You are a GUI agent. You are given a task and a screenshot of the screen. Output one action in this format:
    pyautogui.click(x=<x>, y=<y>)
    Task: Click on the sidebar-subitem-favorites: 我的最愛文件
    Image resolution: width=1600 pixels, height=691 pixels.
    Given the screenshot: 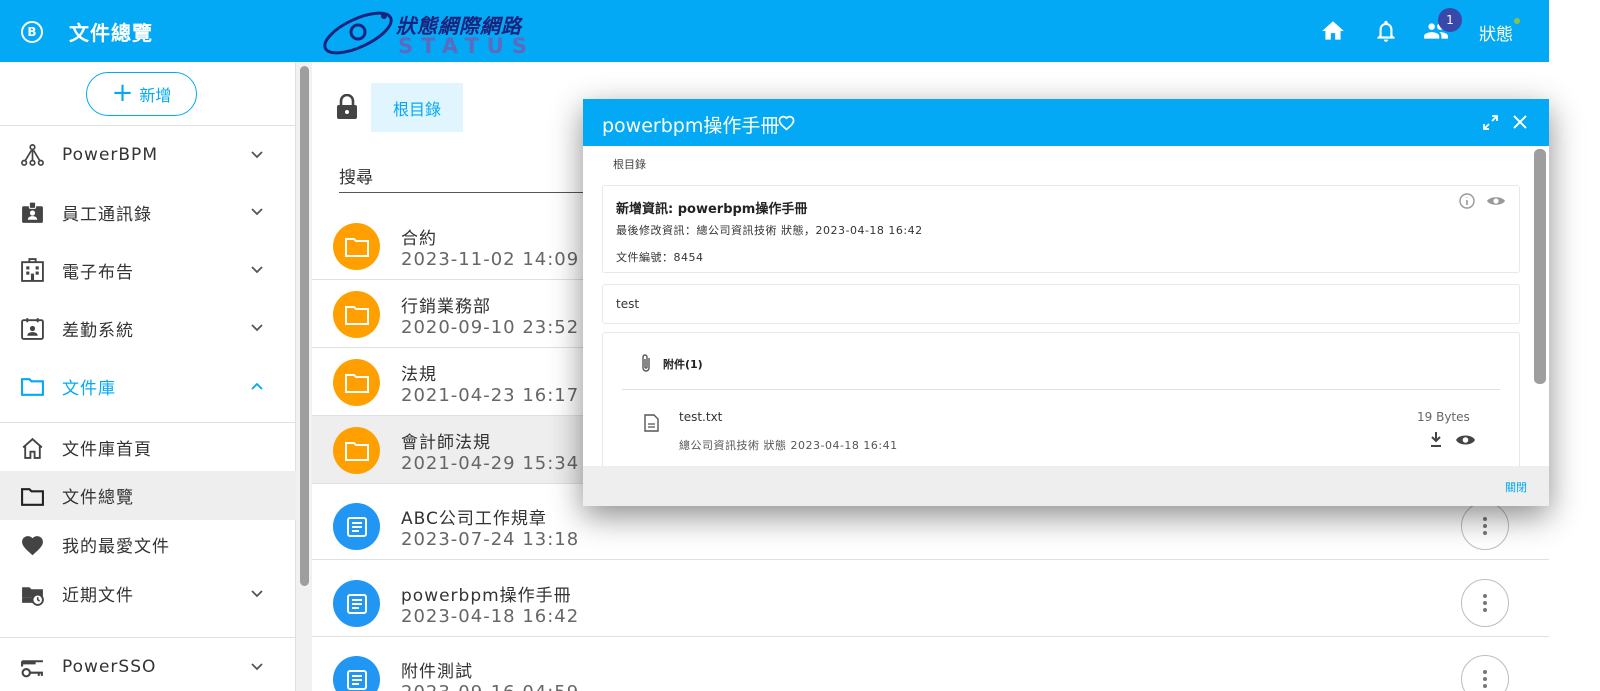 What is the action you would take?
    pyautogui.click(x=148, y=544)
    